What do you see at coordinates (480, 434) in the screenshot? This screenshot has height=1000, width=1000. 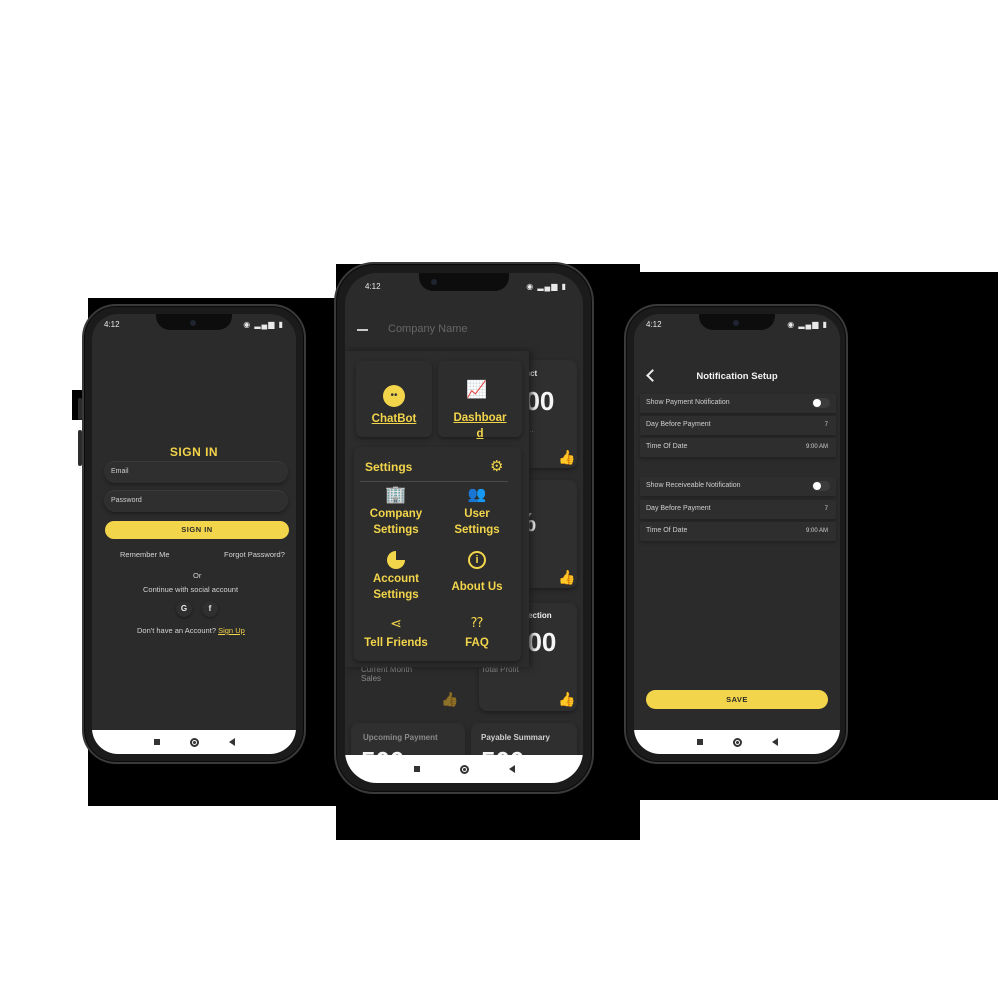 I see `menu-label-dashboard-line2: d` at bounding box center [480, 434].